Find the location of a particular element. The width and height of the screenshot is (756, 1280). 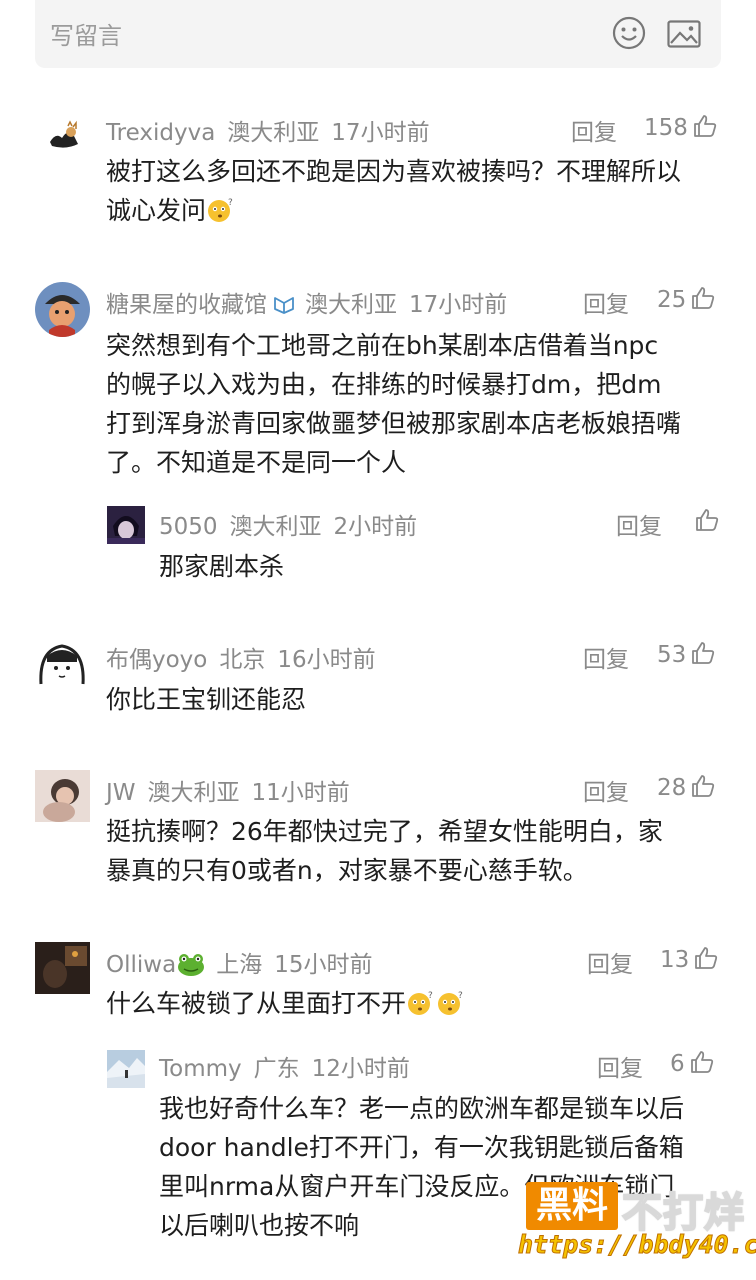

like-count: 53 is located at coordinates (672, 655).